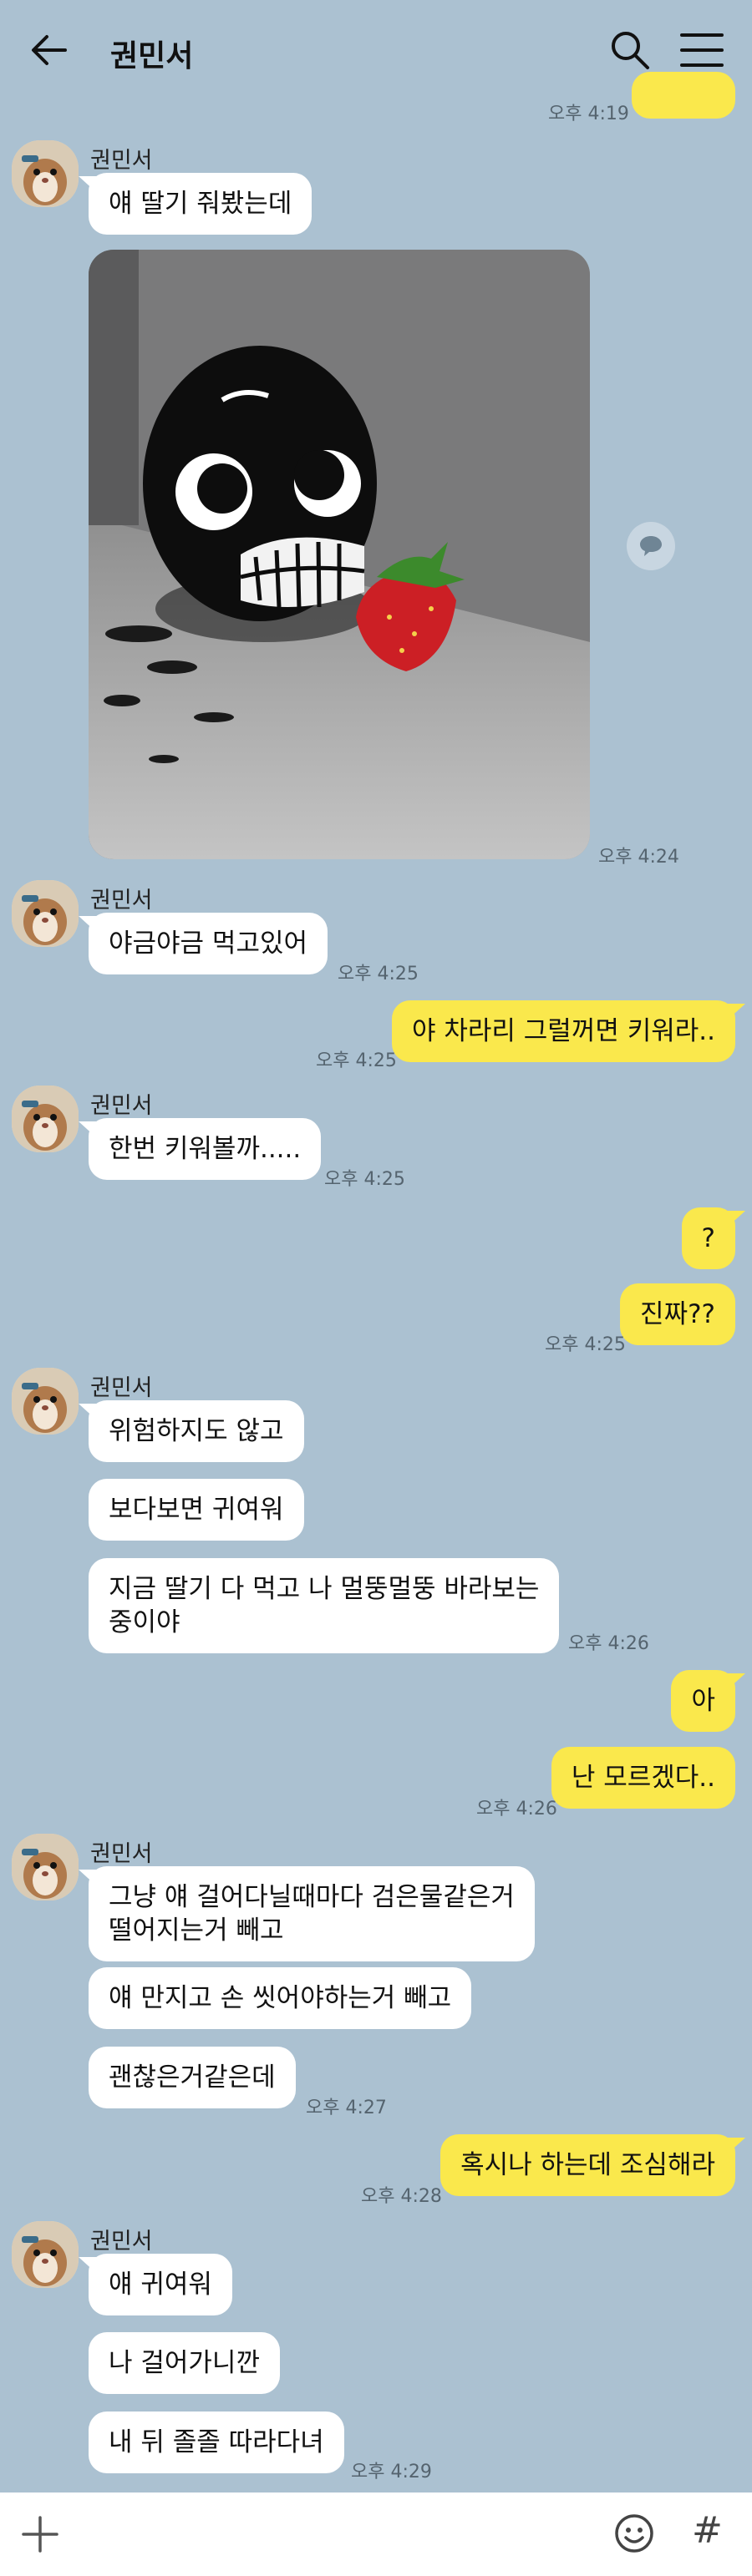 Image resolution: width=752 pixels, height=2576 pixels. I want to click on hash-icon: #, so click(708, 2530).